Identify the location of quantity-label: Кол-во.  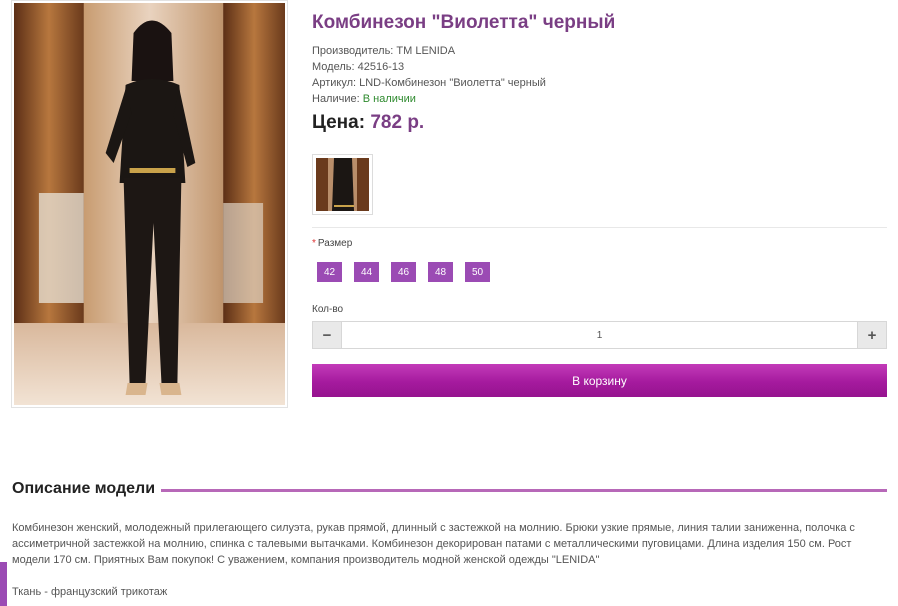
(328, 309).